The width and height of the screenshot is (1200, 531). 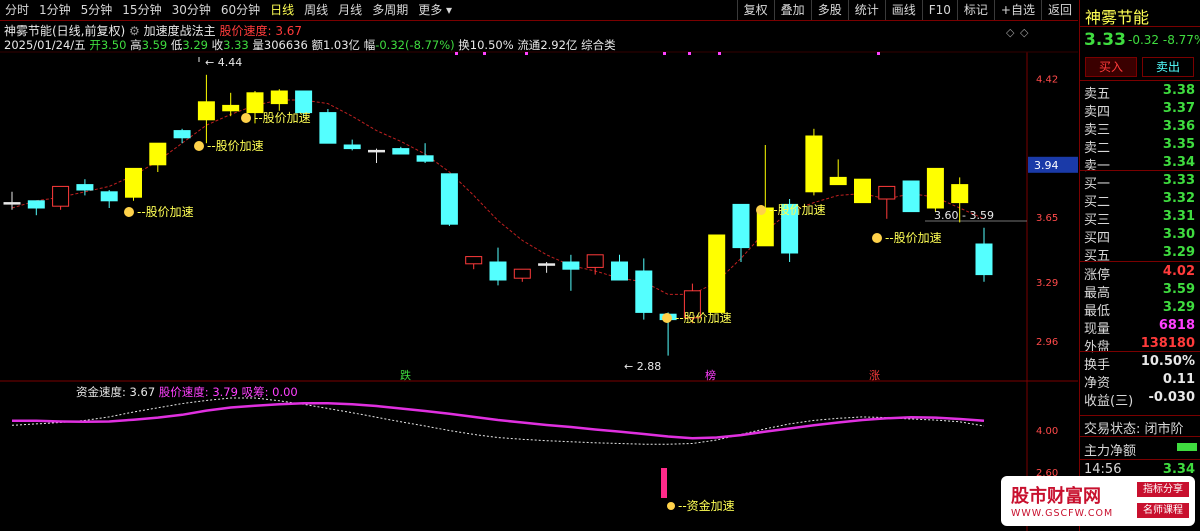 What do you see at coordinates (874, 375) in the screenshot?
I see `tag-rise: 涨` at bounding box center [874, 375].